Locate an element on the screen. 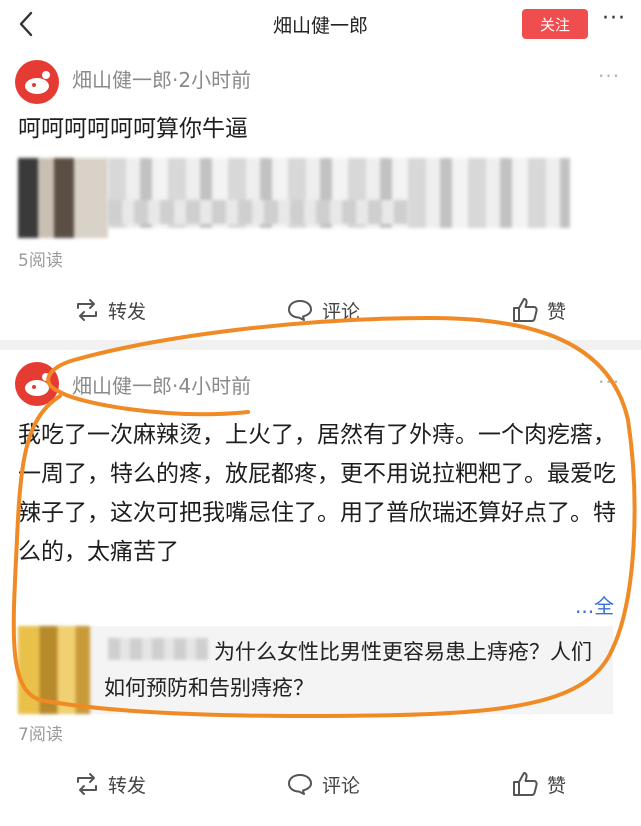 This screenshot has height=826, width=641. shared-article-card: 为什么女性比男性更容易患上痔疮？人们如何预防和告别痔疮？ is located at coordinates (315, 670).